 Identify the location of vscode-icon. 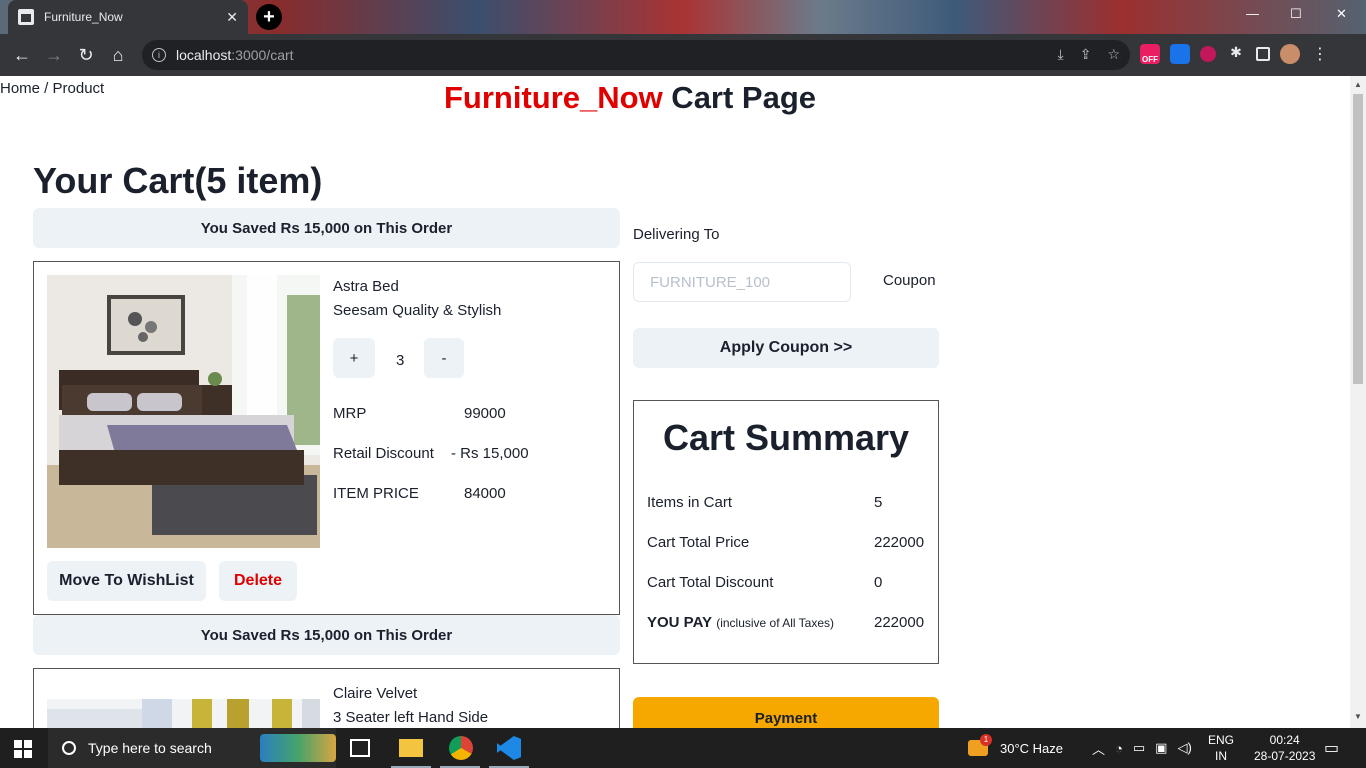
(509, 748).